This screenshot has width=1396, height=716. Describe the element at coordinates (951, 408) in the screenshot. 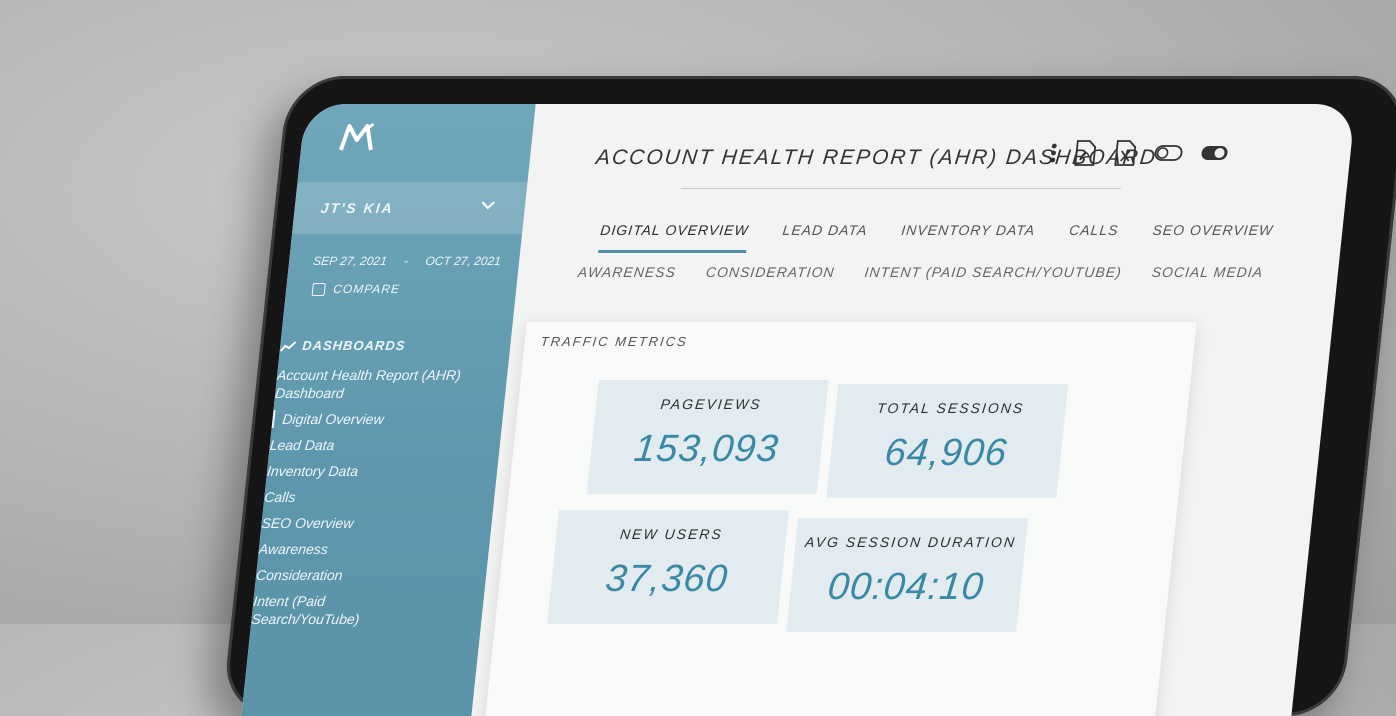

I see `metric-label: TOTAL SESSIONS` at that location.